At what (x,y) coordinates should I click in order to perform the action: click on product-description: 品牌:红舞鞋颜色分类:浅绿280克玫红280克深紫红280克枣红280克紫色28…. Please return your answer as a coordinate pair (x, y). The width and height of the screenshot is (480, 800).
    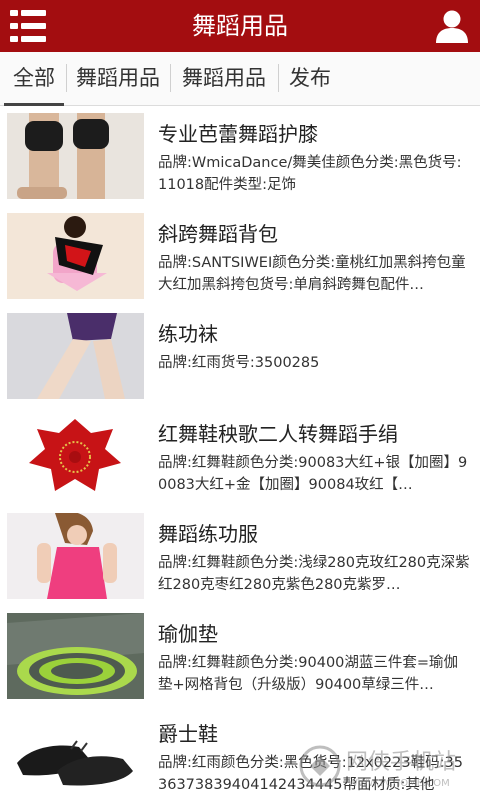
    Looking at the image, I should click on (314, 574).